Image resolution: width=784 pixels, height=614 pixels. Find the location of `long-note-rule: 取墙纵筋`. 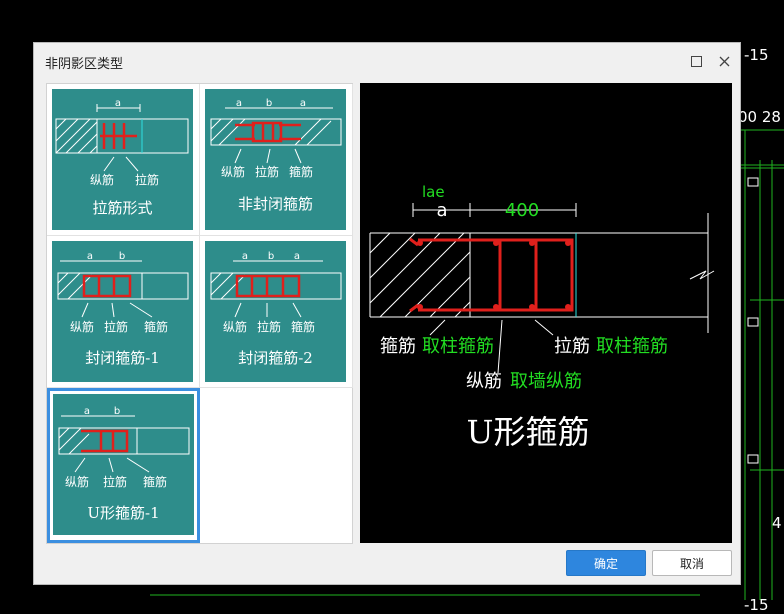

long-note-rule: 取墙纵筋 is located at coordinates (546, 381).